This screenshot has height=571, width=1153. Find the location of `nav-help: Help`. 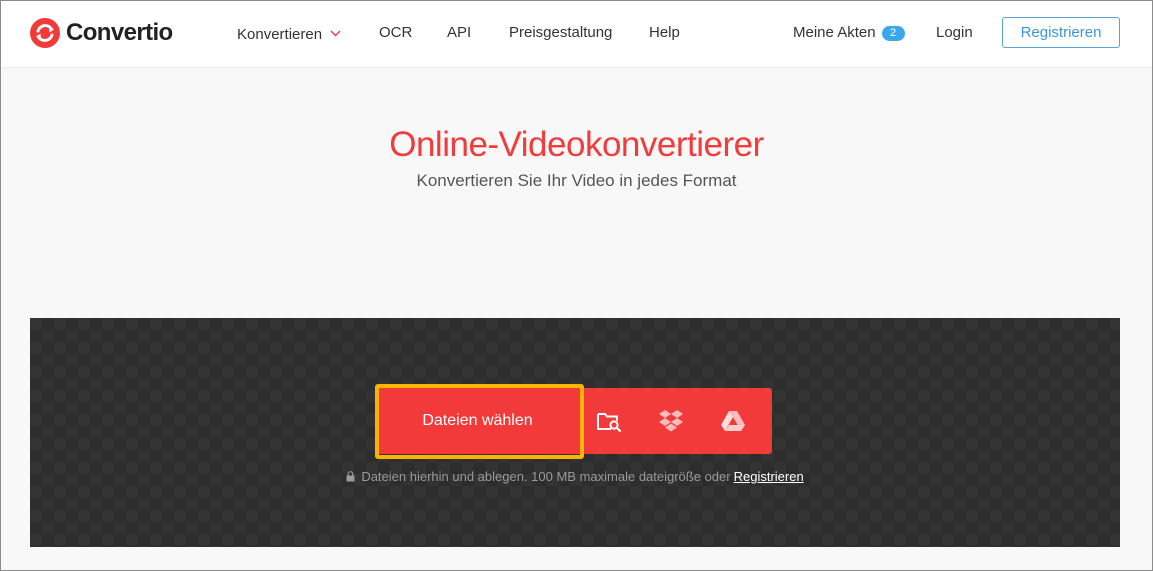

nav-help: Help is located at coordinates (664, 33).